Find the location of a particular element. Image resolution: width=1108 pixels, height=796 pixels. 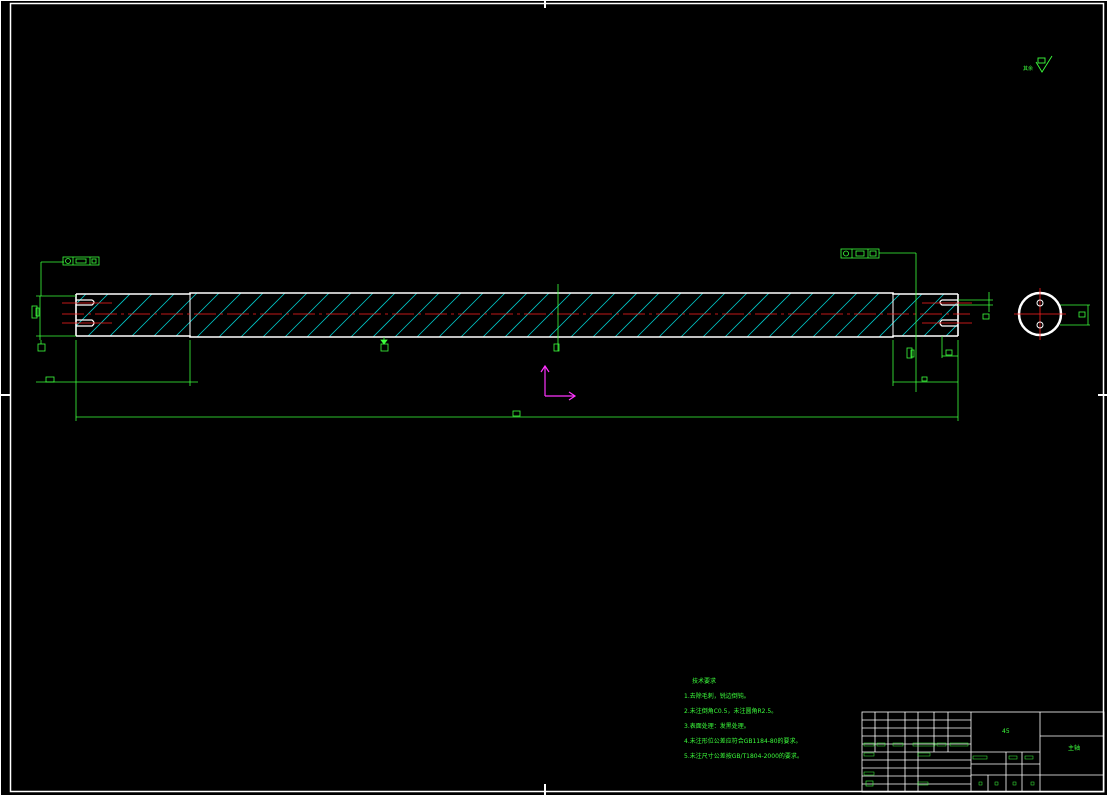

shaft-outline is located at coordinates (517, 315).